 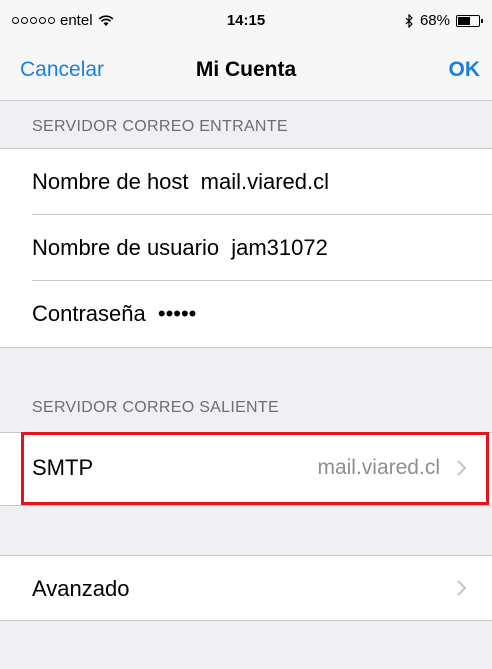 I want to click on advanced-row: Avanzado, so click(x=246, y=588).